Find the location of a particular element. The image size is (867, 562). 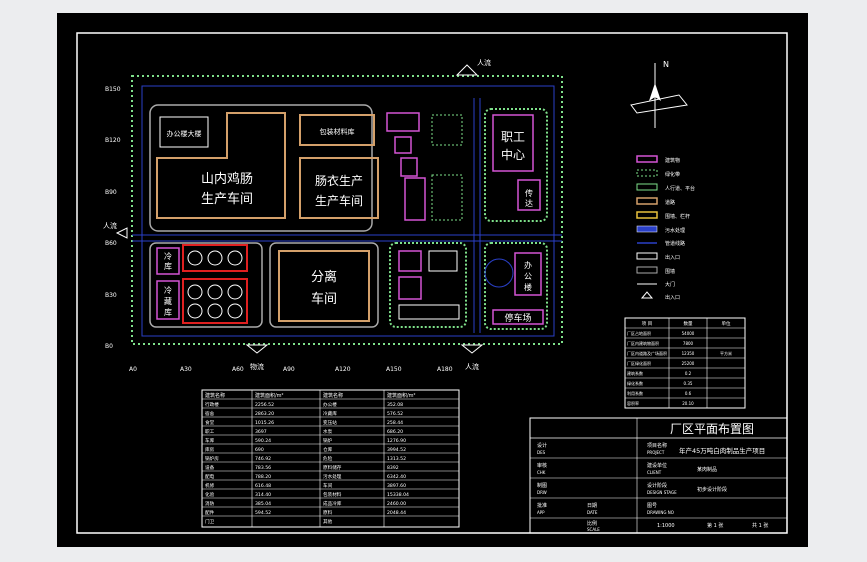

right-office-line2: 公 is located at coordinates (528, 276).